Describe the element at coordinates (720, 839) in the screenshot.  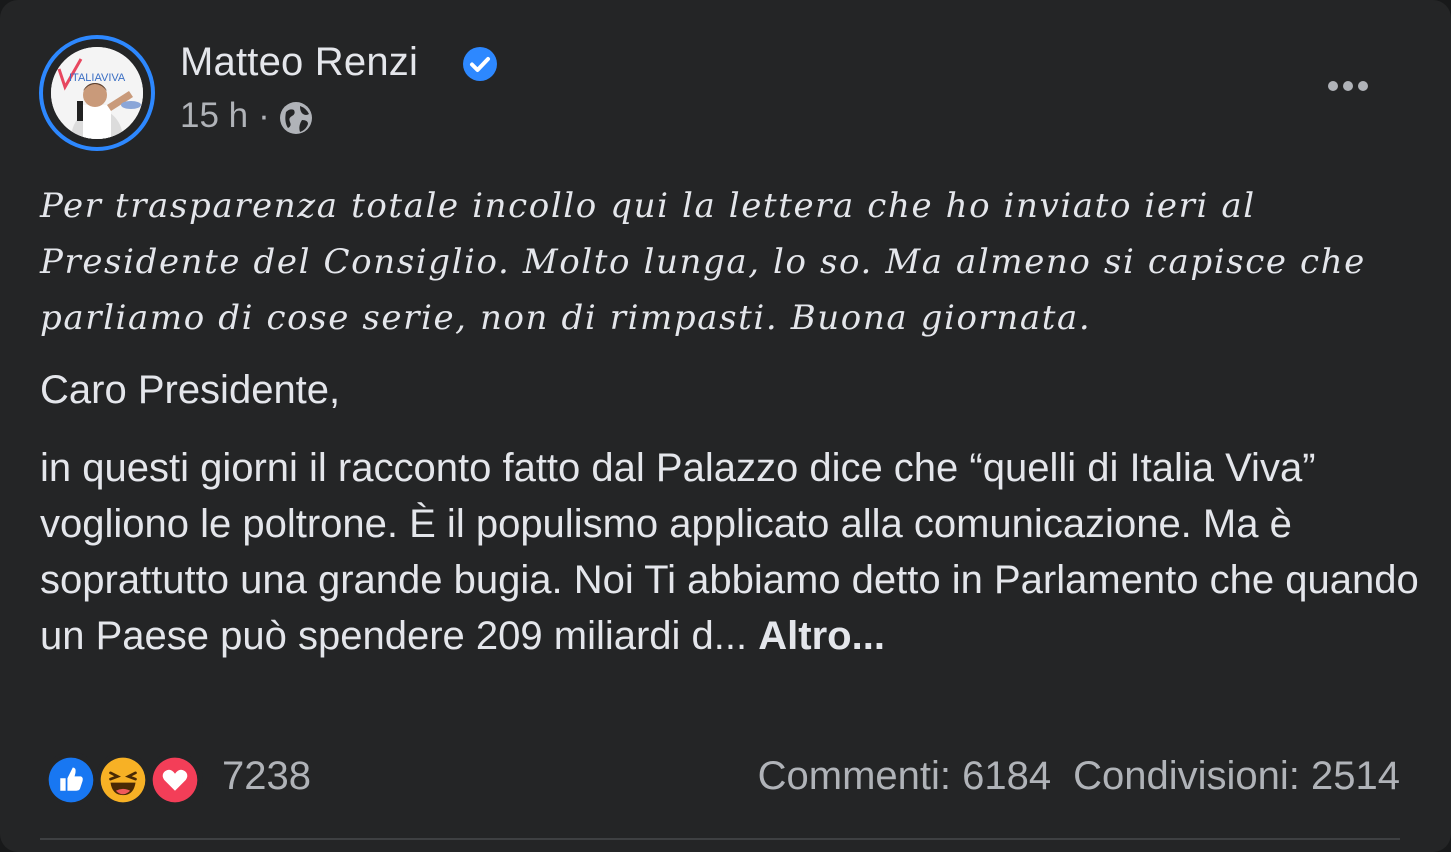
I see `divider` at that location.